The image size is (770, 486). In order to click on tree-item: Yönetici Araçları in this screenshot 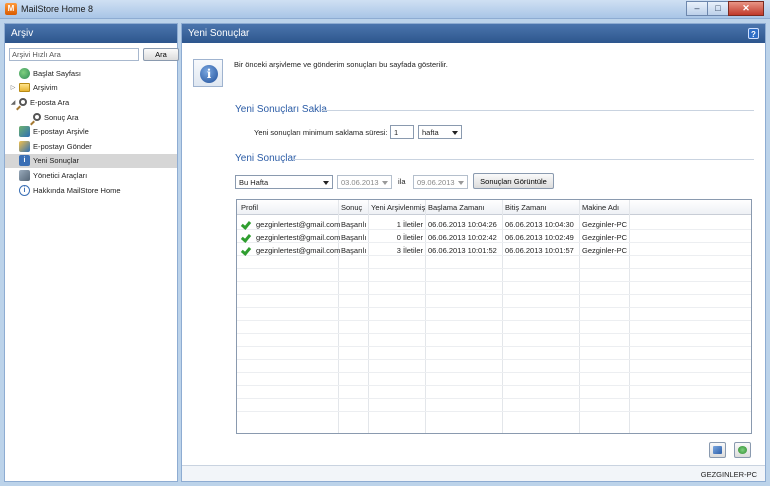, I will do `click(91, 175)`.